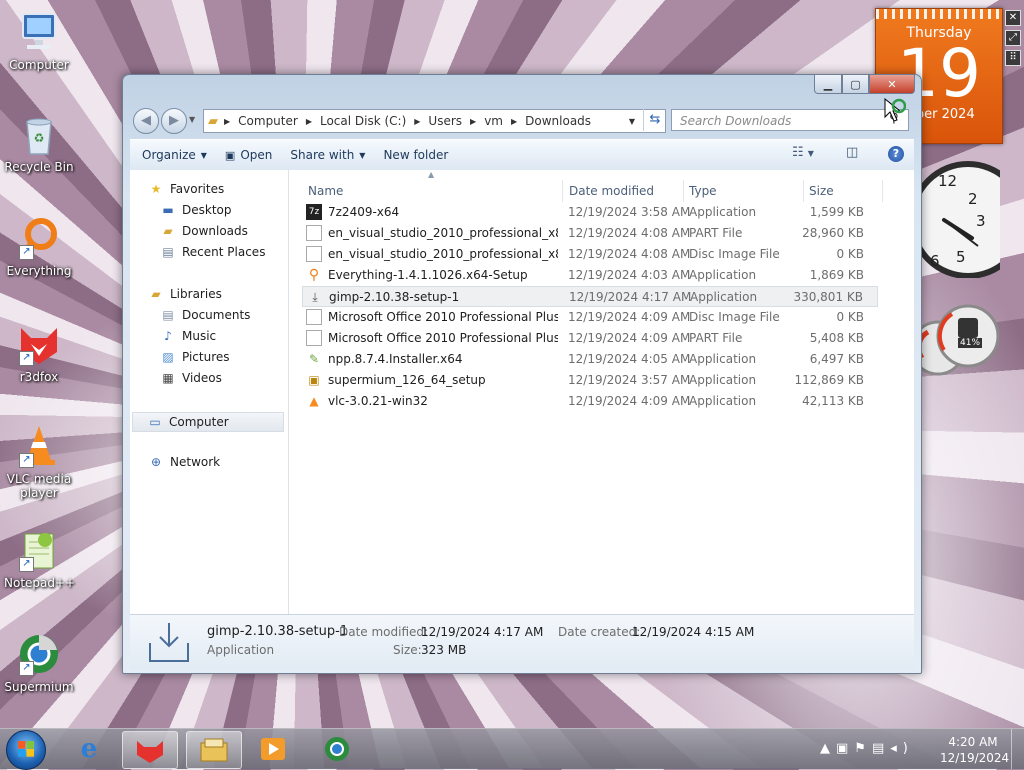 This screenshot has width=1024, height=770. Describe the element at coordinates (863, 748) in the screenshot. I see `action-center-flag-icon: ⚑` at that location.